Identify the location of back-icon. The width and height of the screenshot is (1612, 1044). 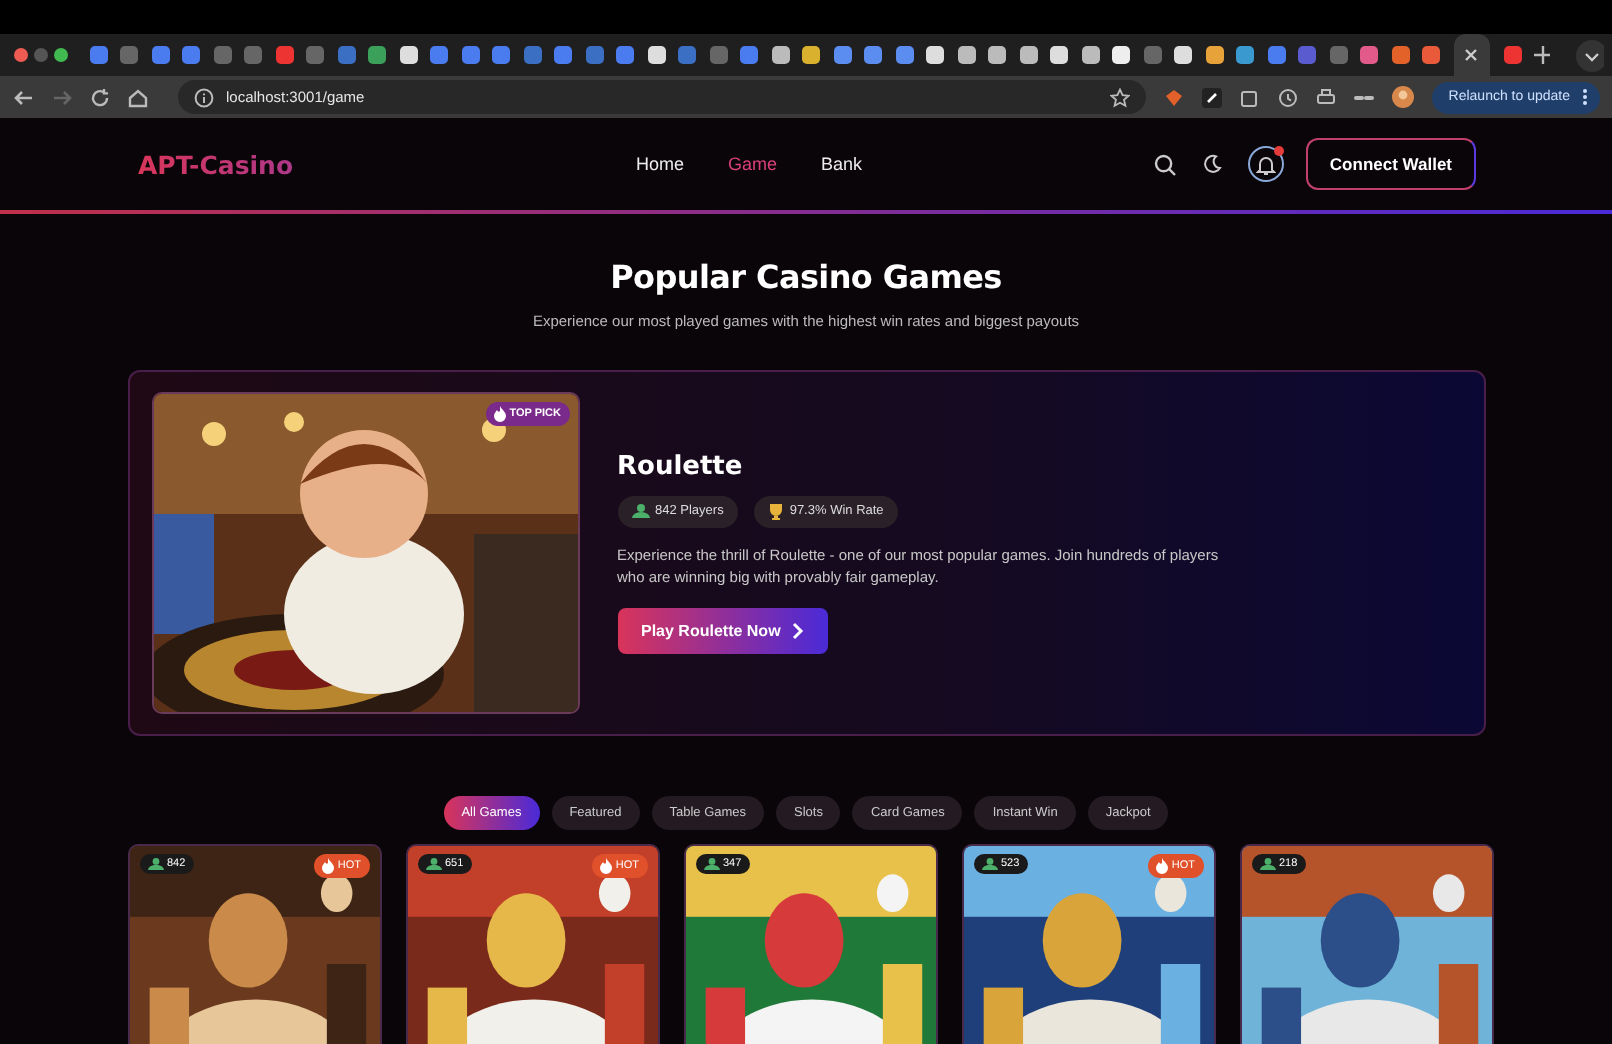
(24, 97).